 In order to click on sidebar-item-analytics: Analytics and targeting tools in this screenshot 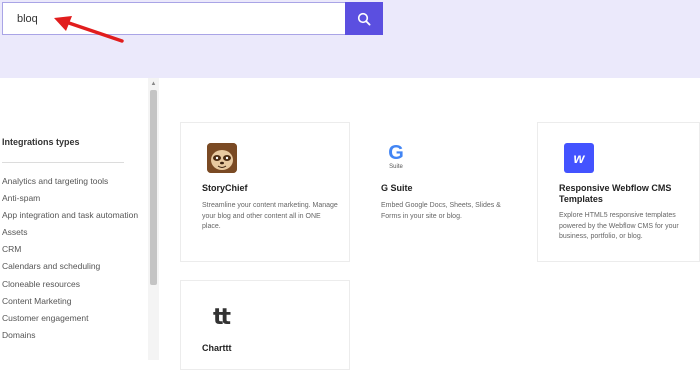, I will do `click(72, 182)`.